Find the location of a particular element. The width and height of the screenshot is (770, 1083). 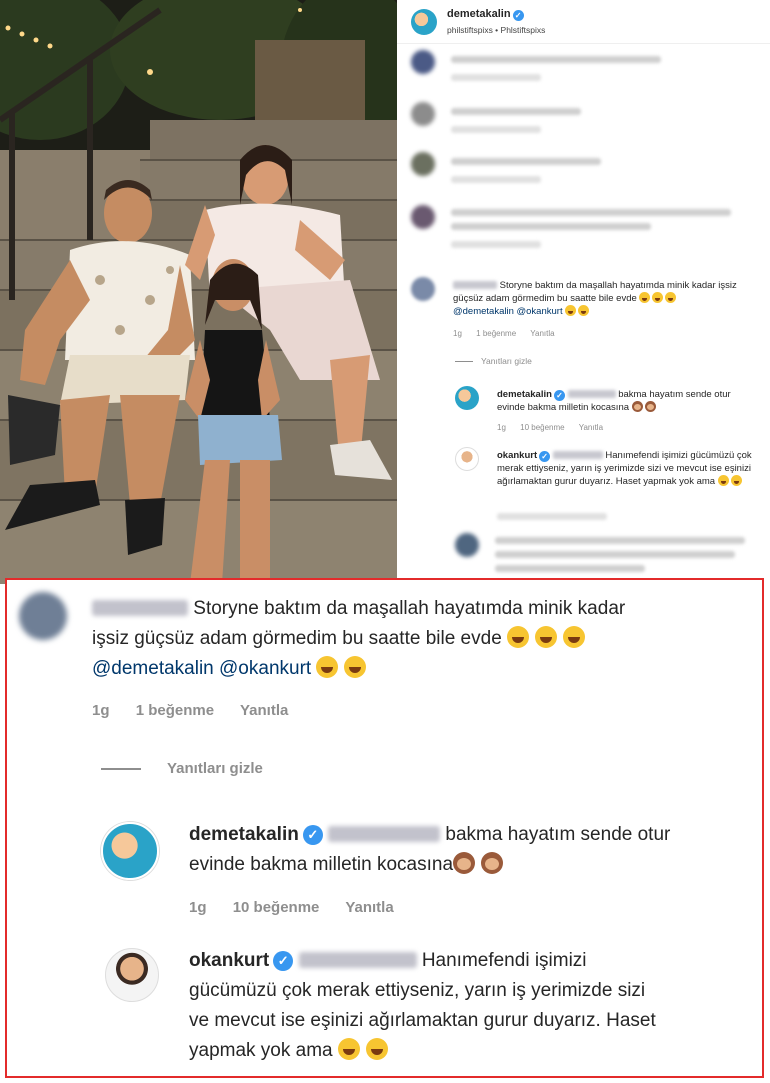

reply-time: 1g is located at coordinates (198, 907).